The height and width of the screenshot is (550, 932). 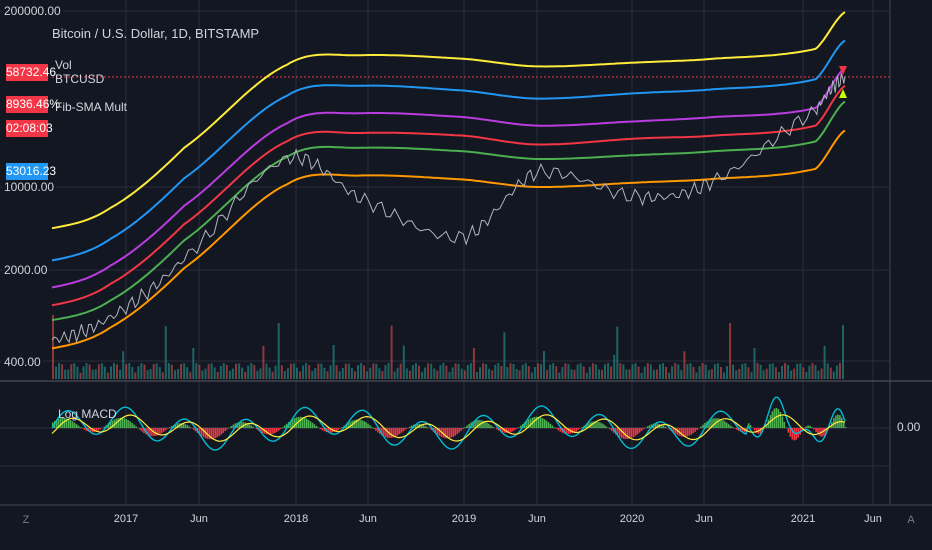 What do you see at coordinates (911, 520) in the screenshot?
I see `auto-scale-button: A` at bounding box center [911, 520].